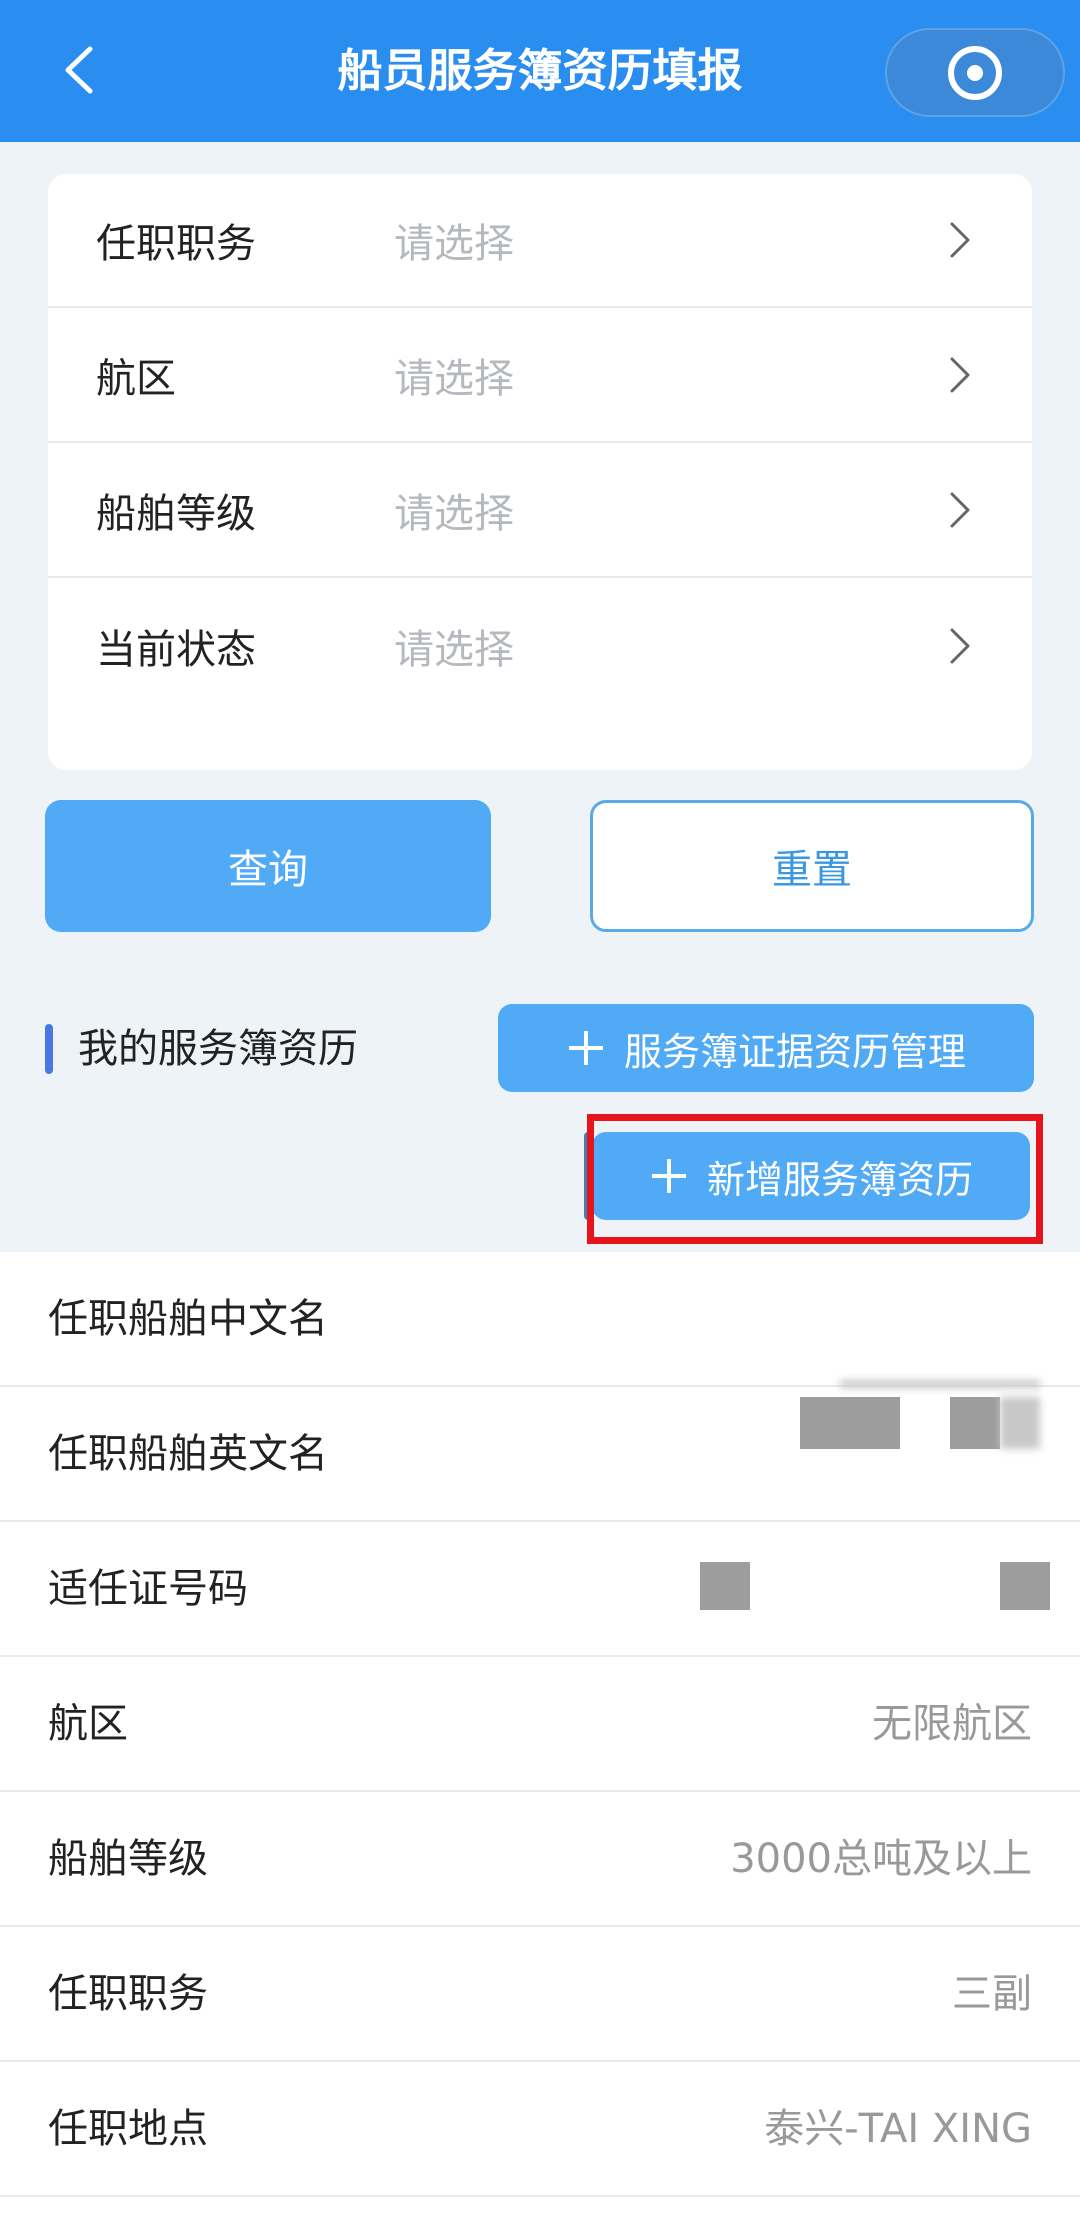 The width and height of the screenshot is (1080, 2230). I want to click on section-title: 我的服务簿资历, so click(218, 1049).